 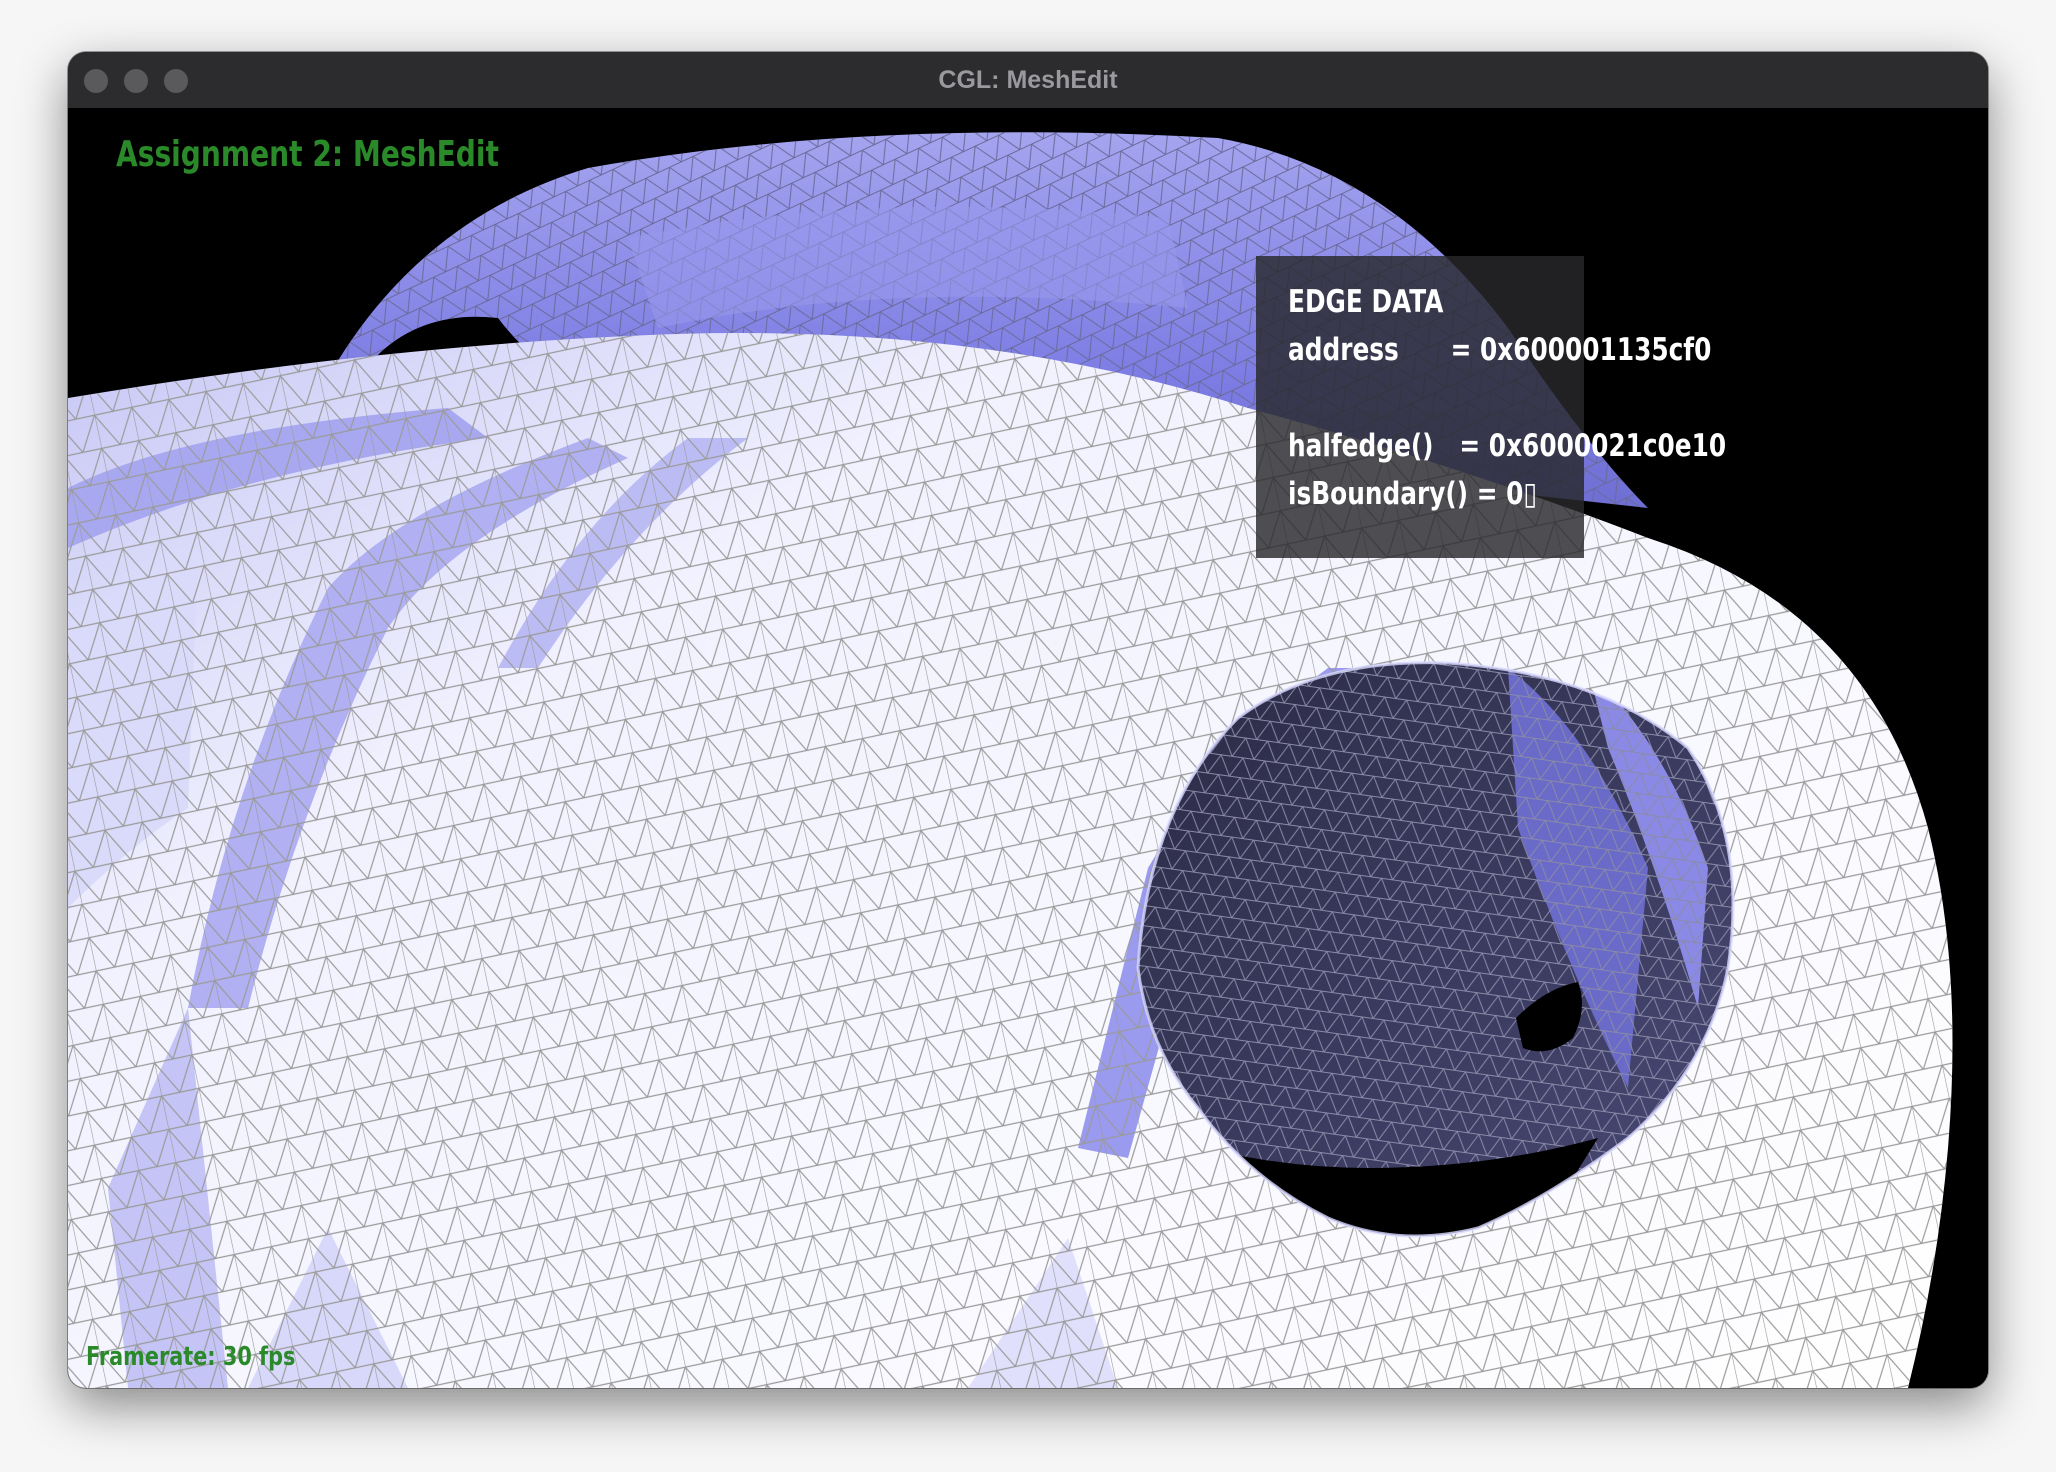 I want to click on window-title: CGL: MeshEdit, so click(x=1028, y=80).